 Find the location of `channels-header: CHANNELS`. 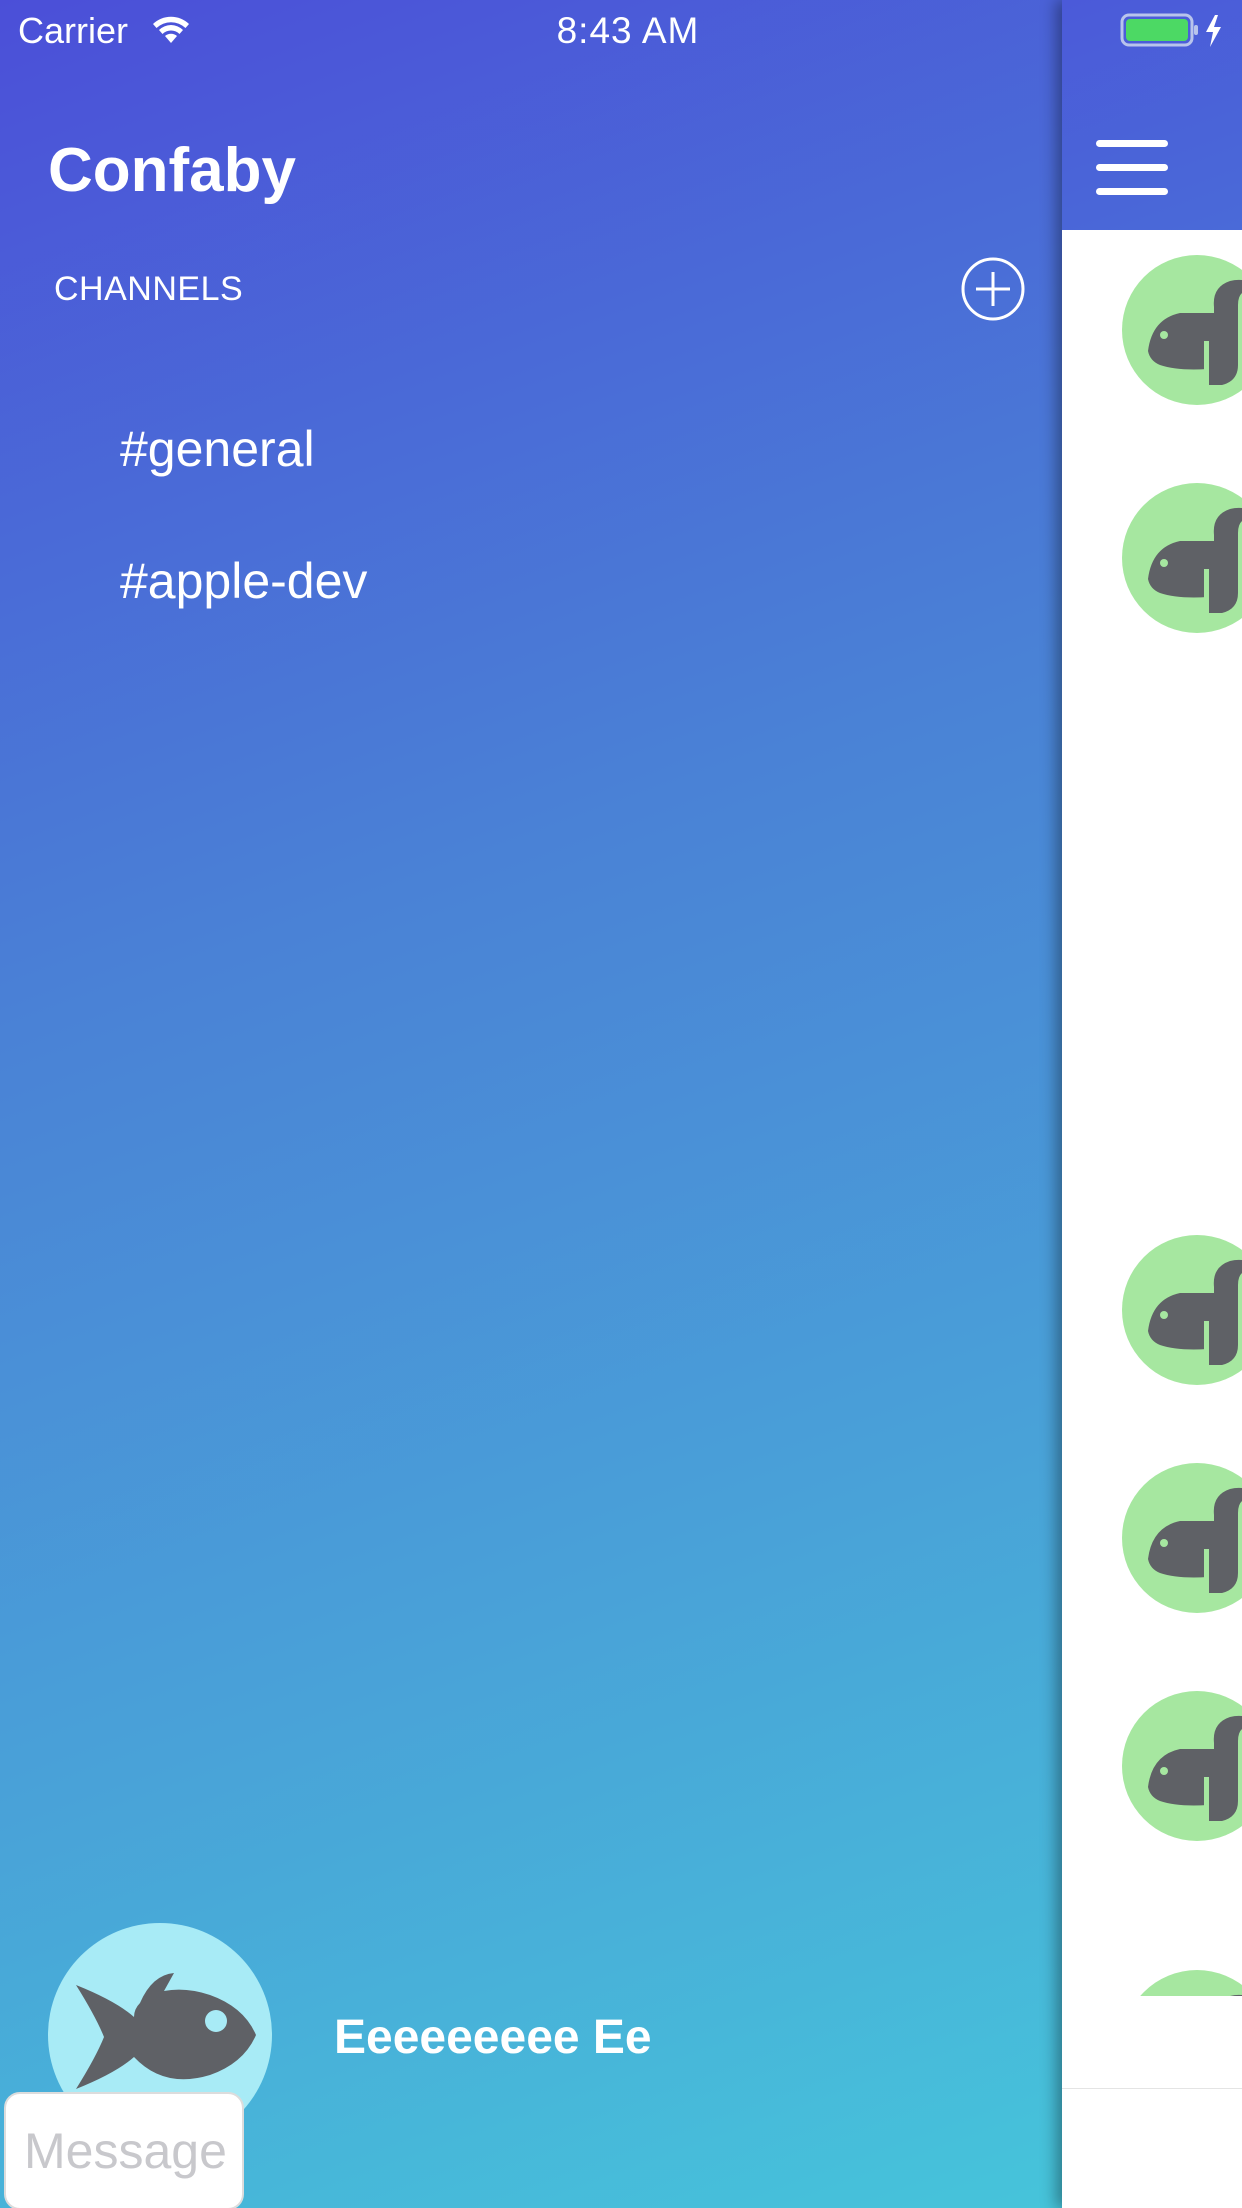

channels-header: CHANNELS is located at coordinates (149, 289).